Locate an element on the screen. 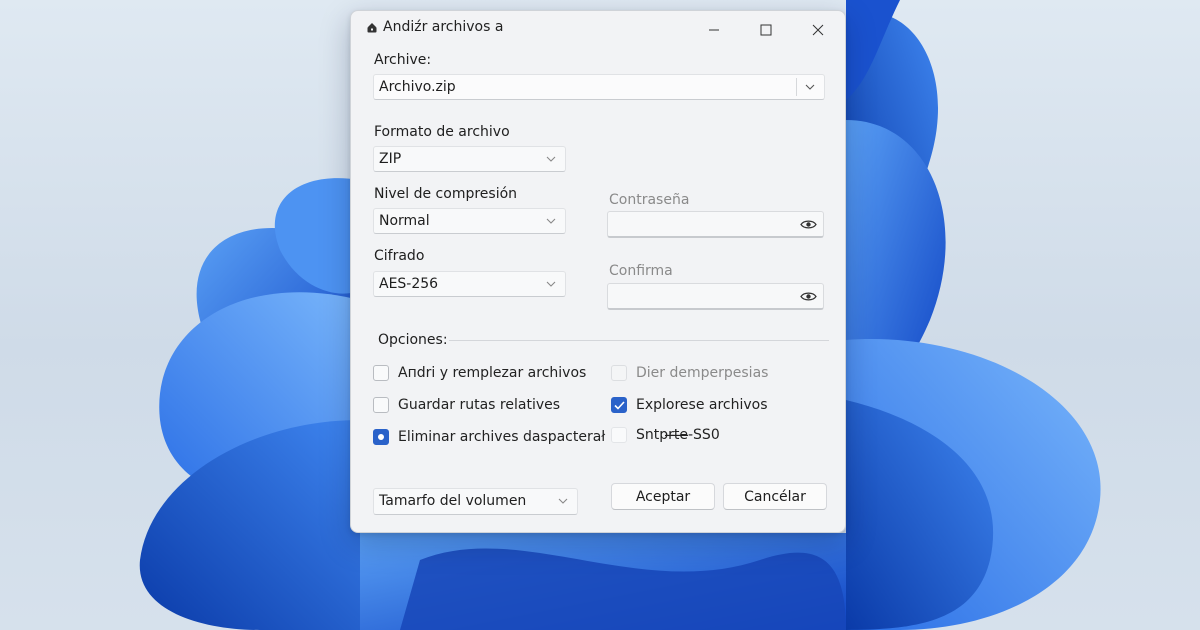 This screenshot has height=630, width=1200. minimize-icon is located at coordinates (714, 30).